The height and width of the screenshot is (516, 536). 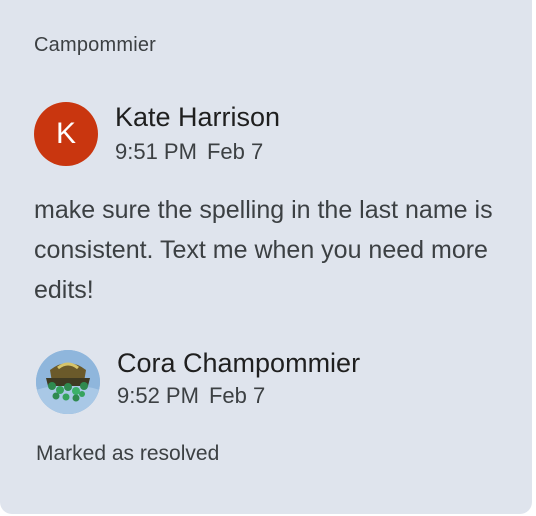 I want to click on avatar-photo-icon, so click(x=68, y=382).